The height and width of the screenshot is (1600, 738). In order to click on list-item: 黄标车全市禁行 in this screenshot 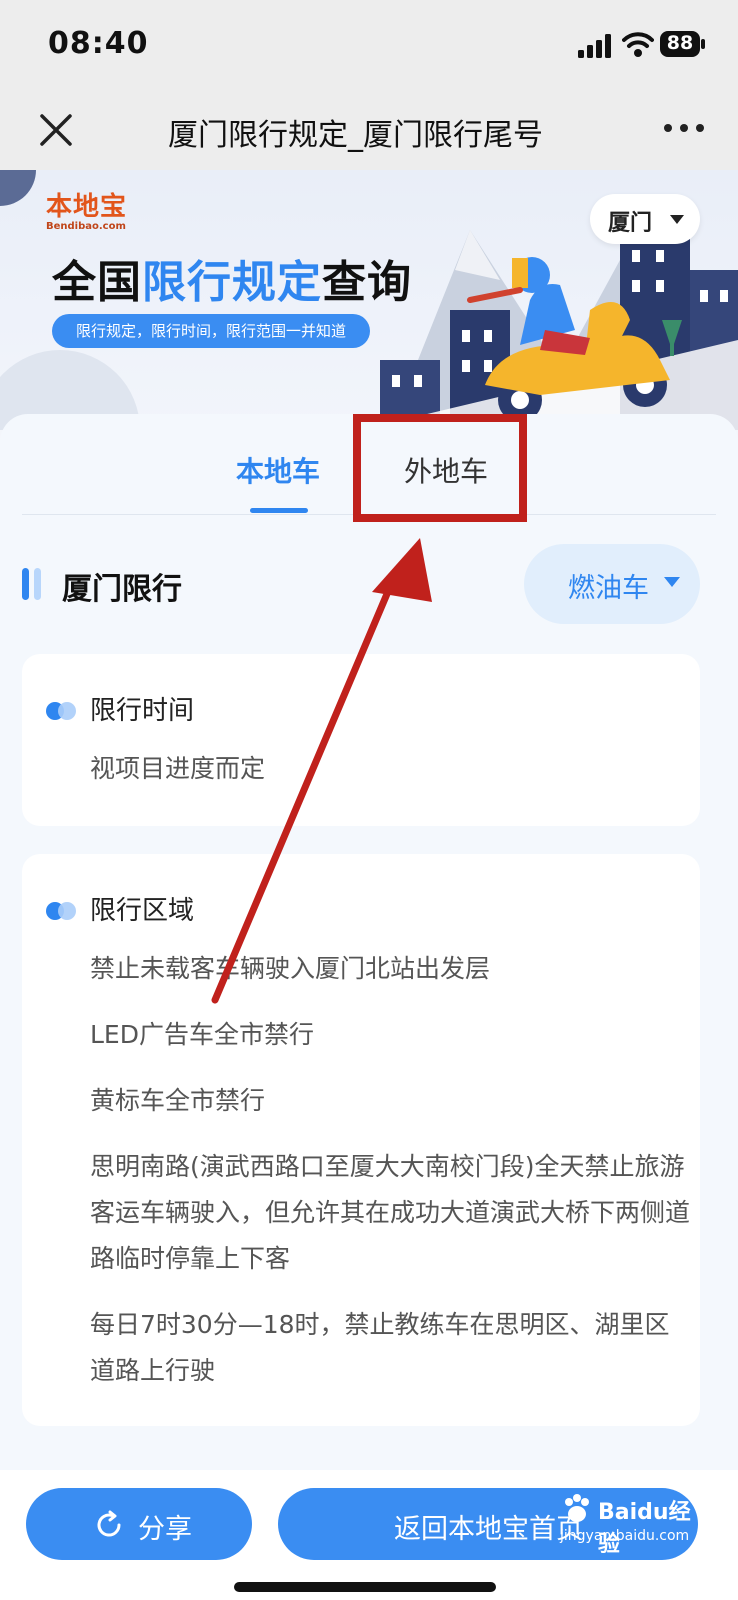, I will do `click(178, 1100)`.